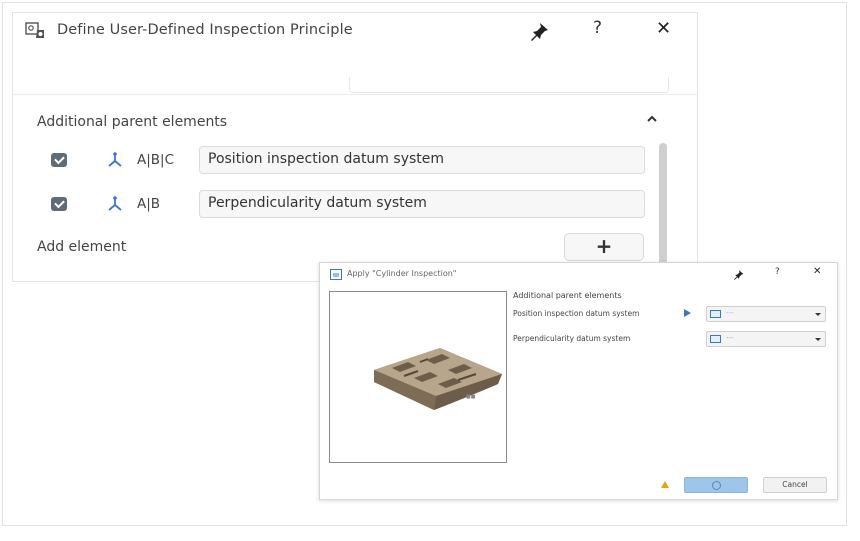  I want to click on datum-system-field: Perpendicularity datum system, so click(422, 204).